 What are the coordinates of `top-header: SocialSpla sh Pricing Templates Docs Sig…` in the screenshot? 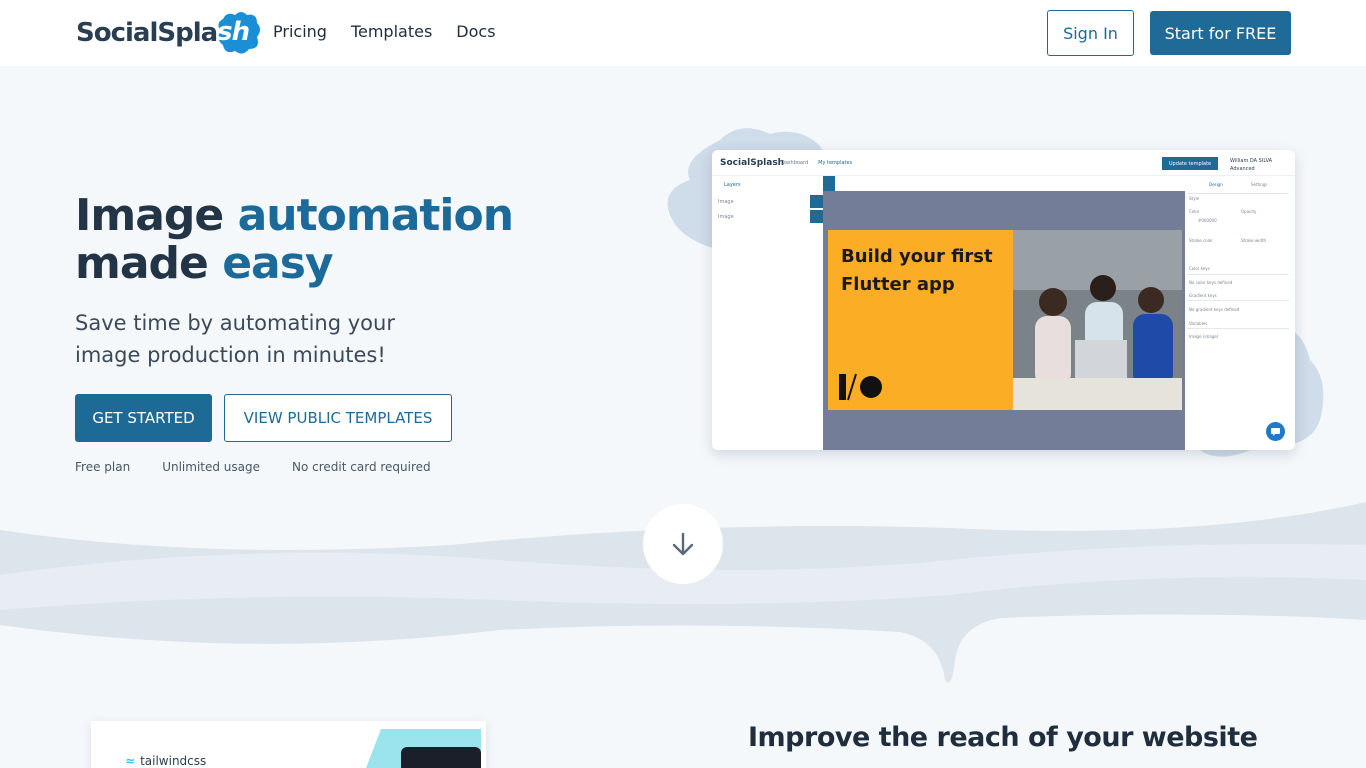 It's located at (683, 33).